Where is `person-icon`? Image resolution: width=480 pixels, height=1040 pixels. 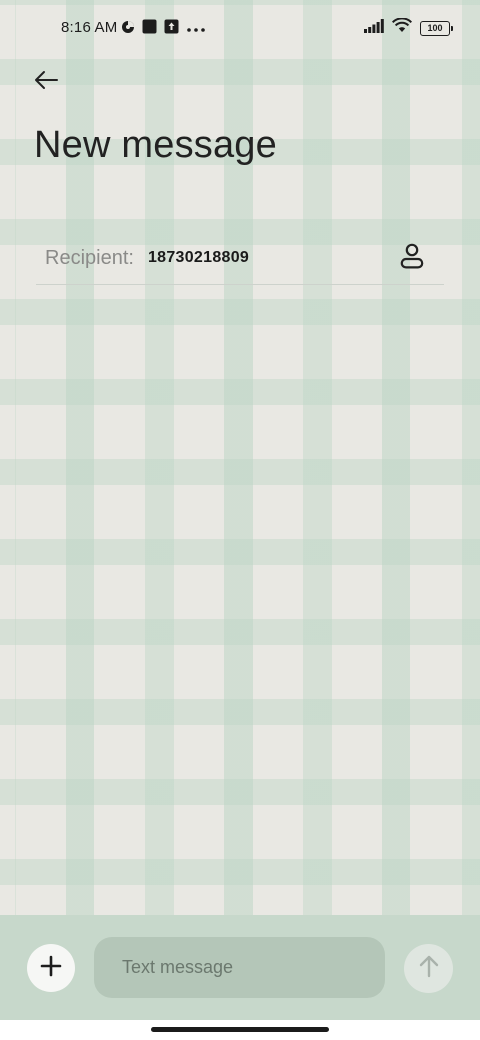
person-icon is located at coordinates (412, 258).